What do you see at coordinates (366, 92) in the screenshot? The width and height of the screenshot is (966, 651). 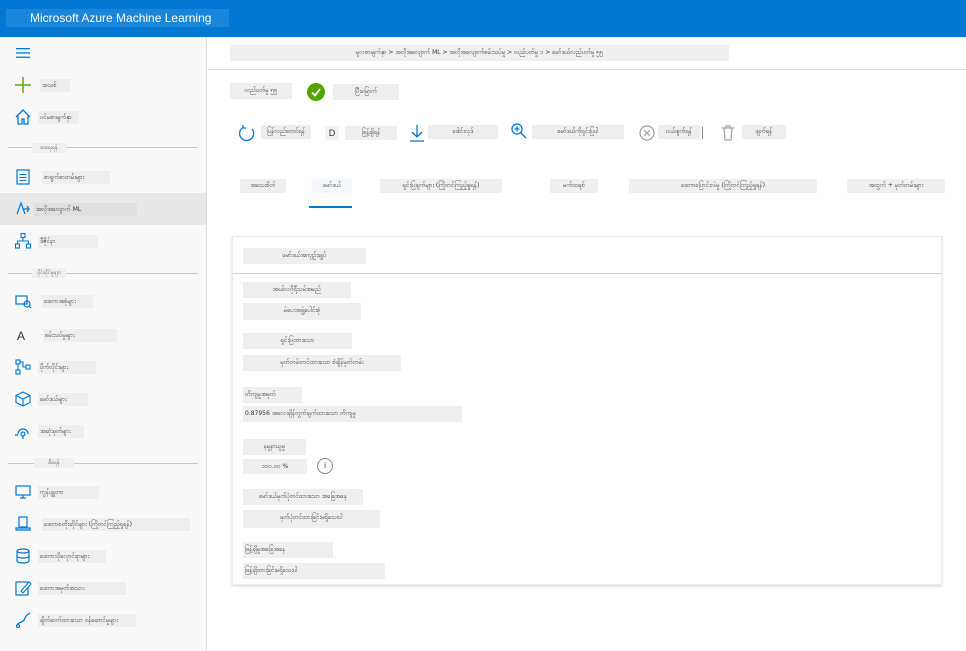 I see `status-badge: ပြီးမြောက်` at bounding box center [366, 92].